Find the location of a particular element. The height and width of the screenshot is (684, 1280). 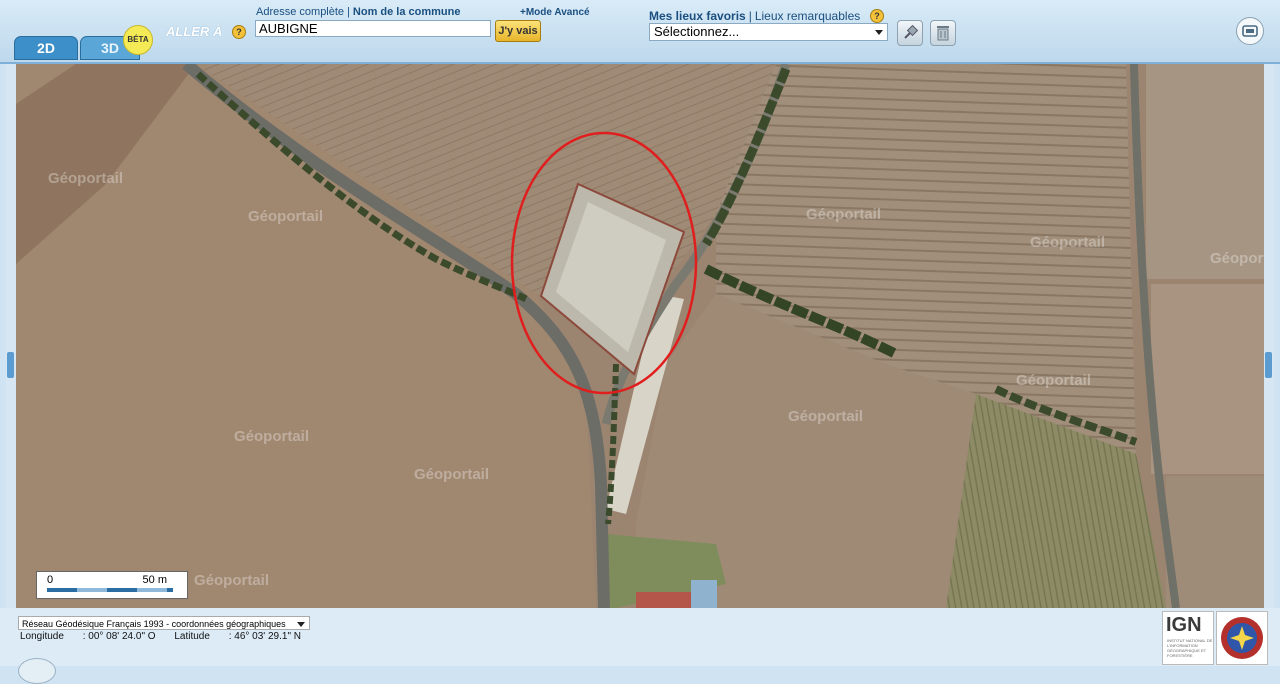

emblem-icon is located at coordinates (1242, 638).